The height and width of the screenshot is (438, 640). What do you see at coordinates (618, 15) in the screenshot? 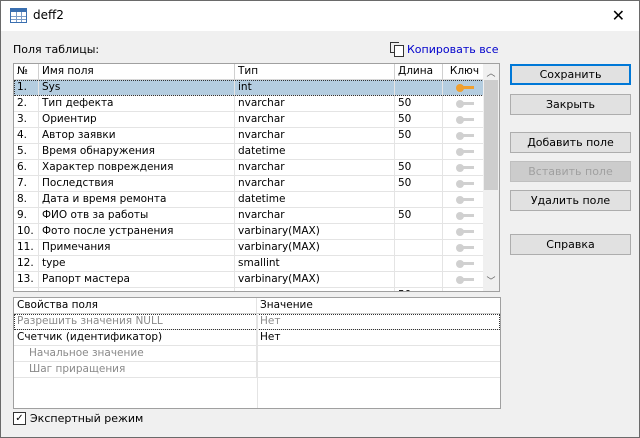
I see `close-icon: ✕` at bounding box center [618, 15].